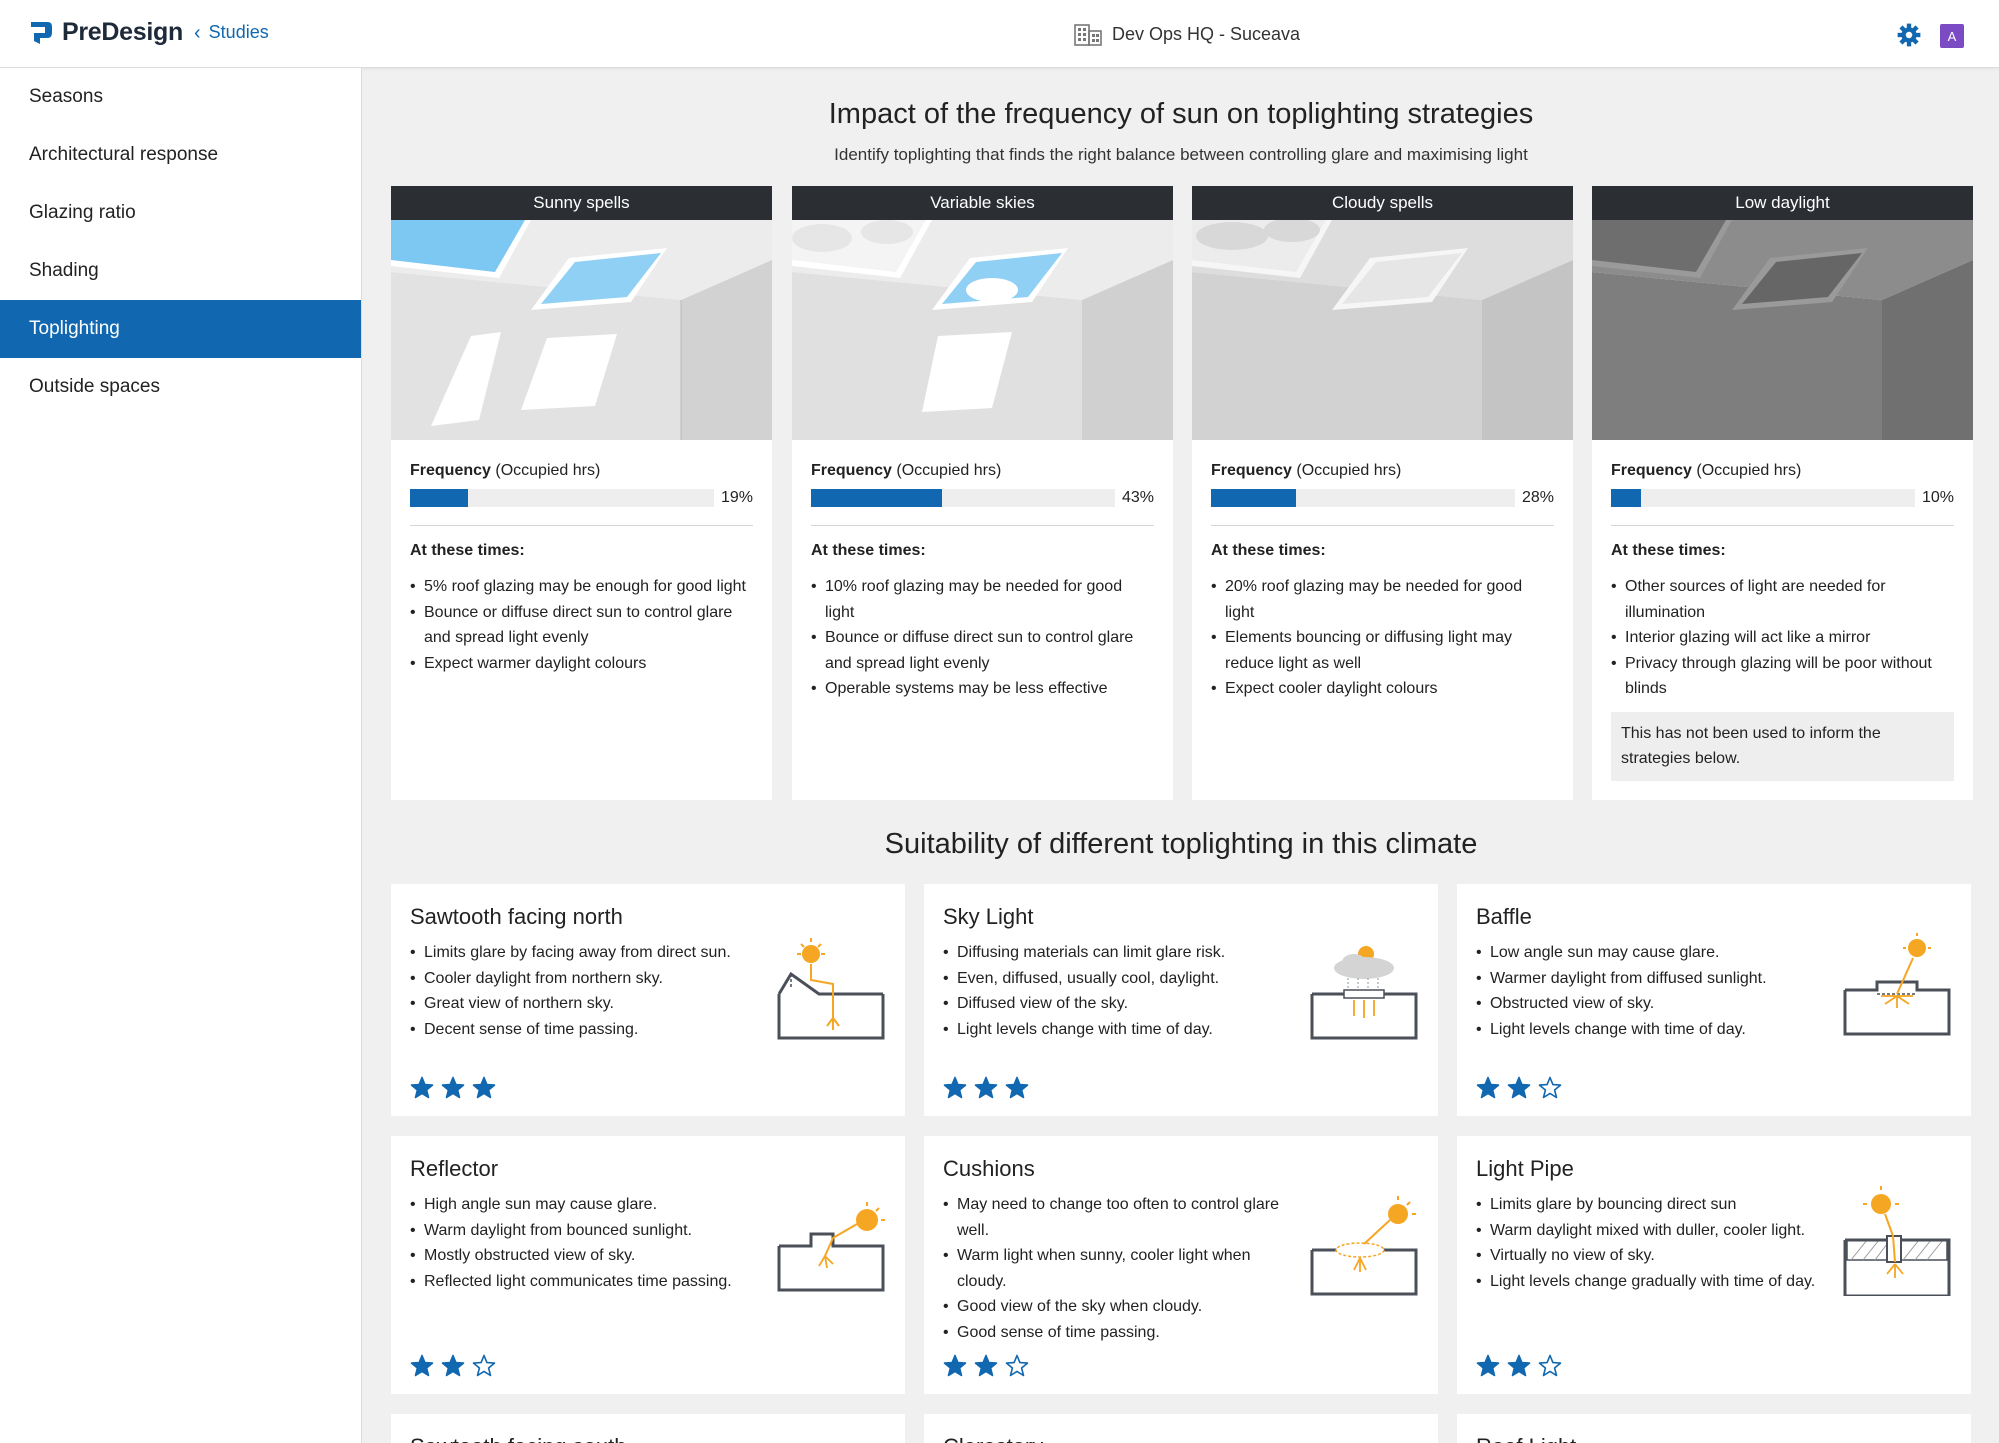 The width and height of the screenshot is (1999, 1443). What do you see at coordinates (988, 916) in the screenshot?
I see `strategy-title: Sky Light` at bounding box center [988, 916].